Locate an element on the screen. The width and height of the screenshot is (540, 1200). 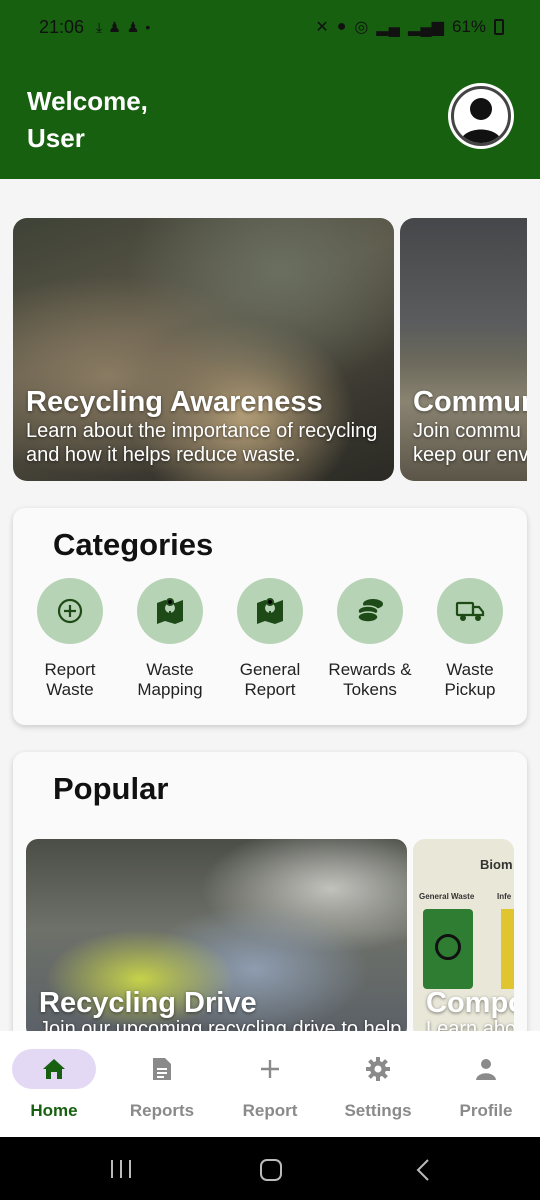
nav-label: Profile is located at coordinates (486, 1110).